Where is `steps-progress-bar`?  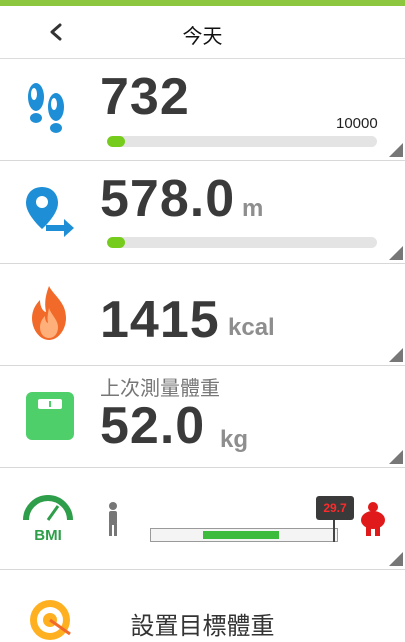 steps-progress-bar is located at coordinates (242, 141).